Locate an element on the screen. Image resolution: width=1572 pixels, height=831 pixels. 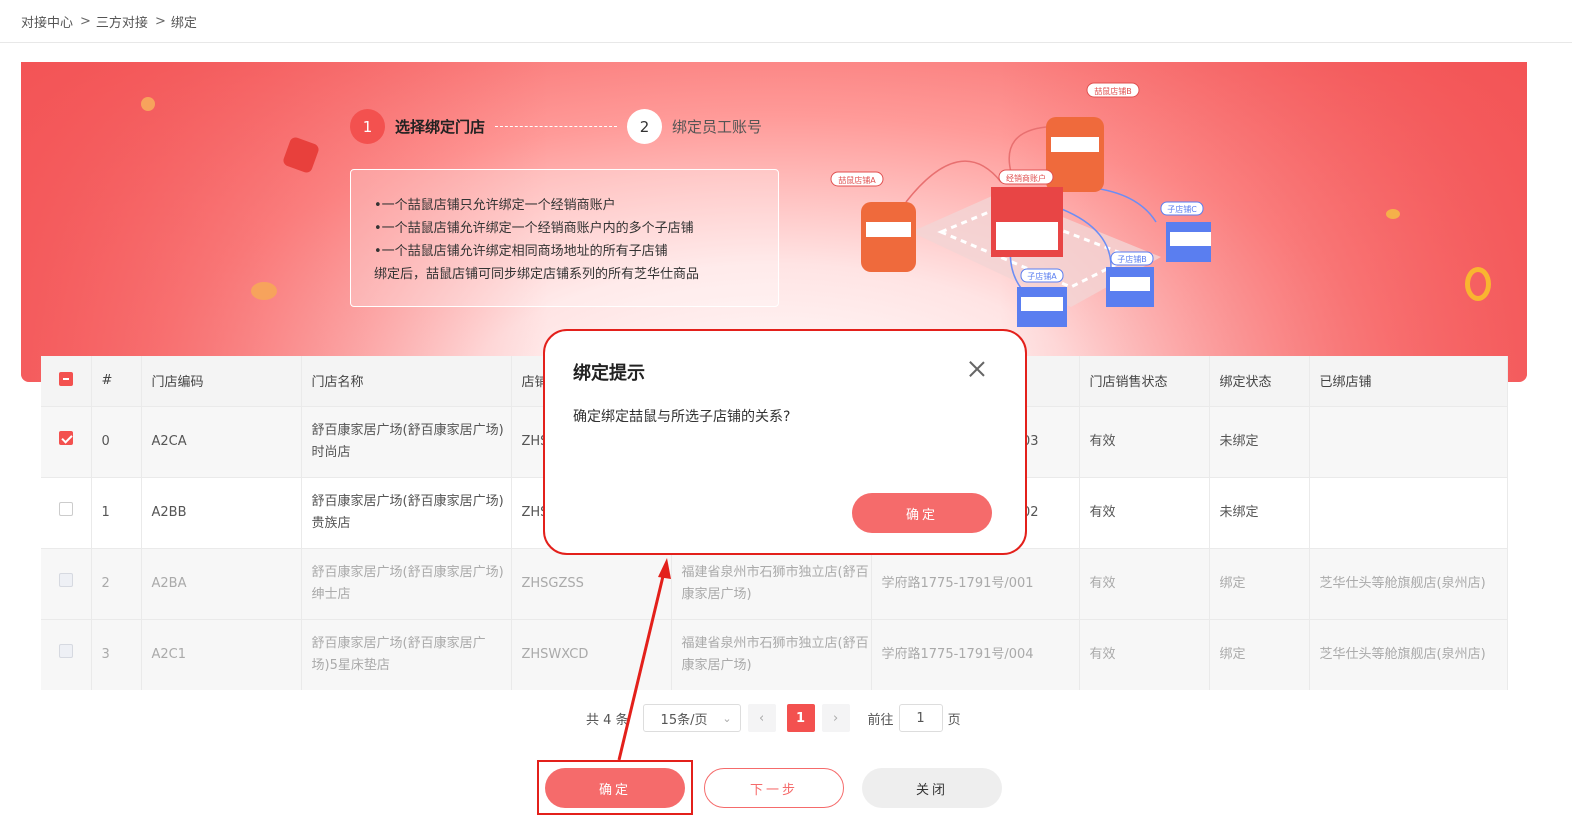
step-2-label: 绑定员工账号 is located at coordinates (717, 127).